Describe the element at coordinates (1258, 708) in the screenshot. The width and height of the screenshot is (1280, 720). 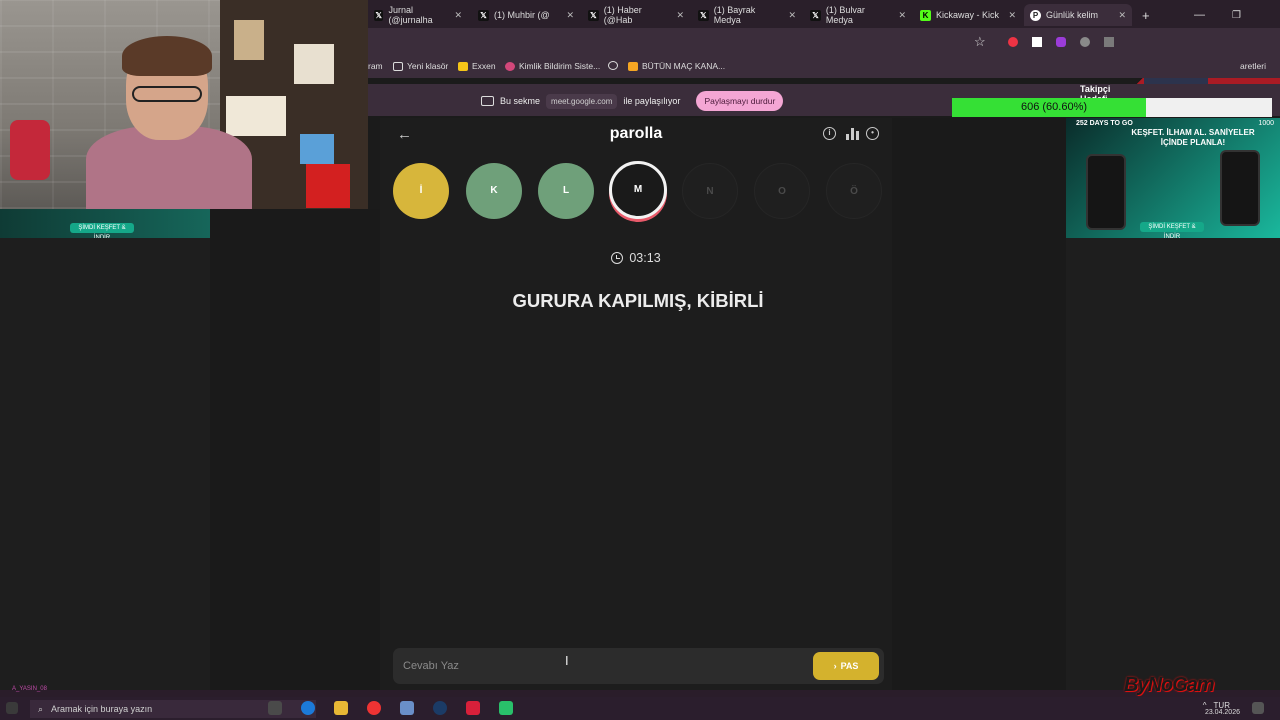
I see `notification-icon` at that location.